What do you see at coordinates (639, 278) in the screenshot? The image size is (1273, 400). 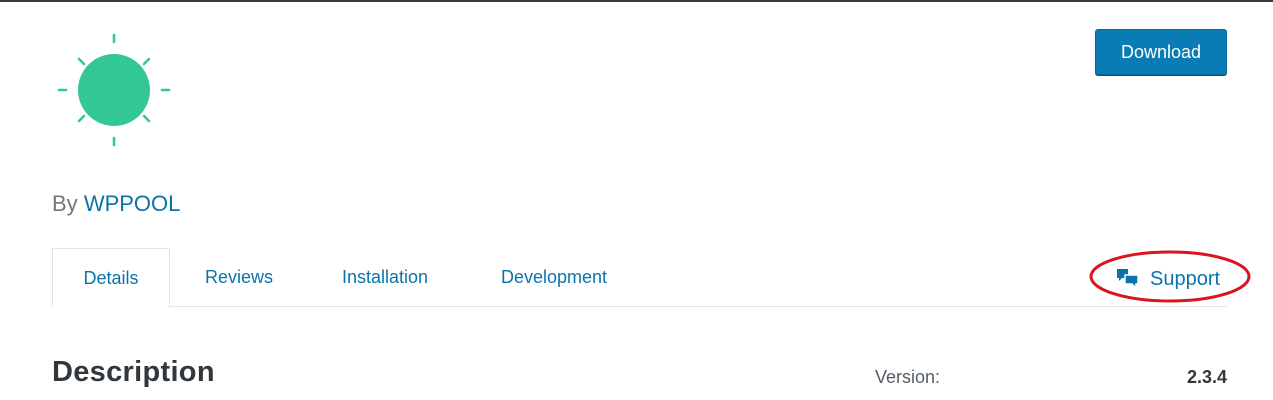 I see `plugin-tabs: Details Reviews Installation Development` at bounding box center [639, 278].